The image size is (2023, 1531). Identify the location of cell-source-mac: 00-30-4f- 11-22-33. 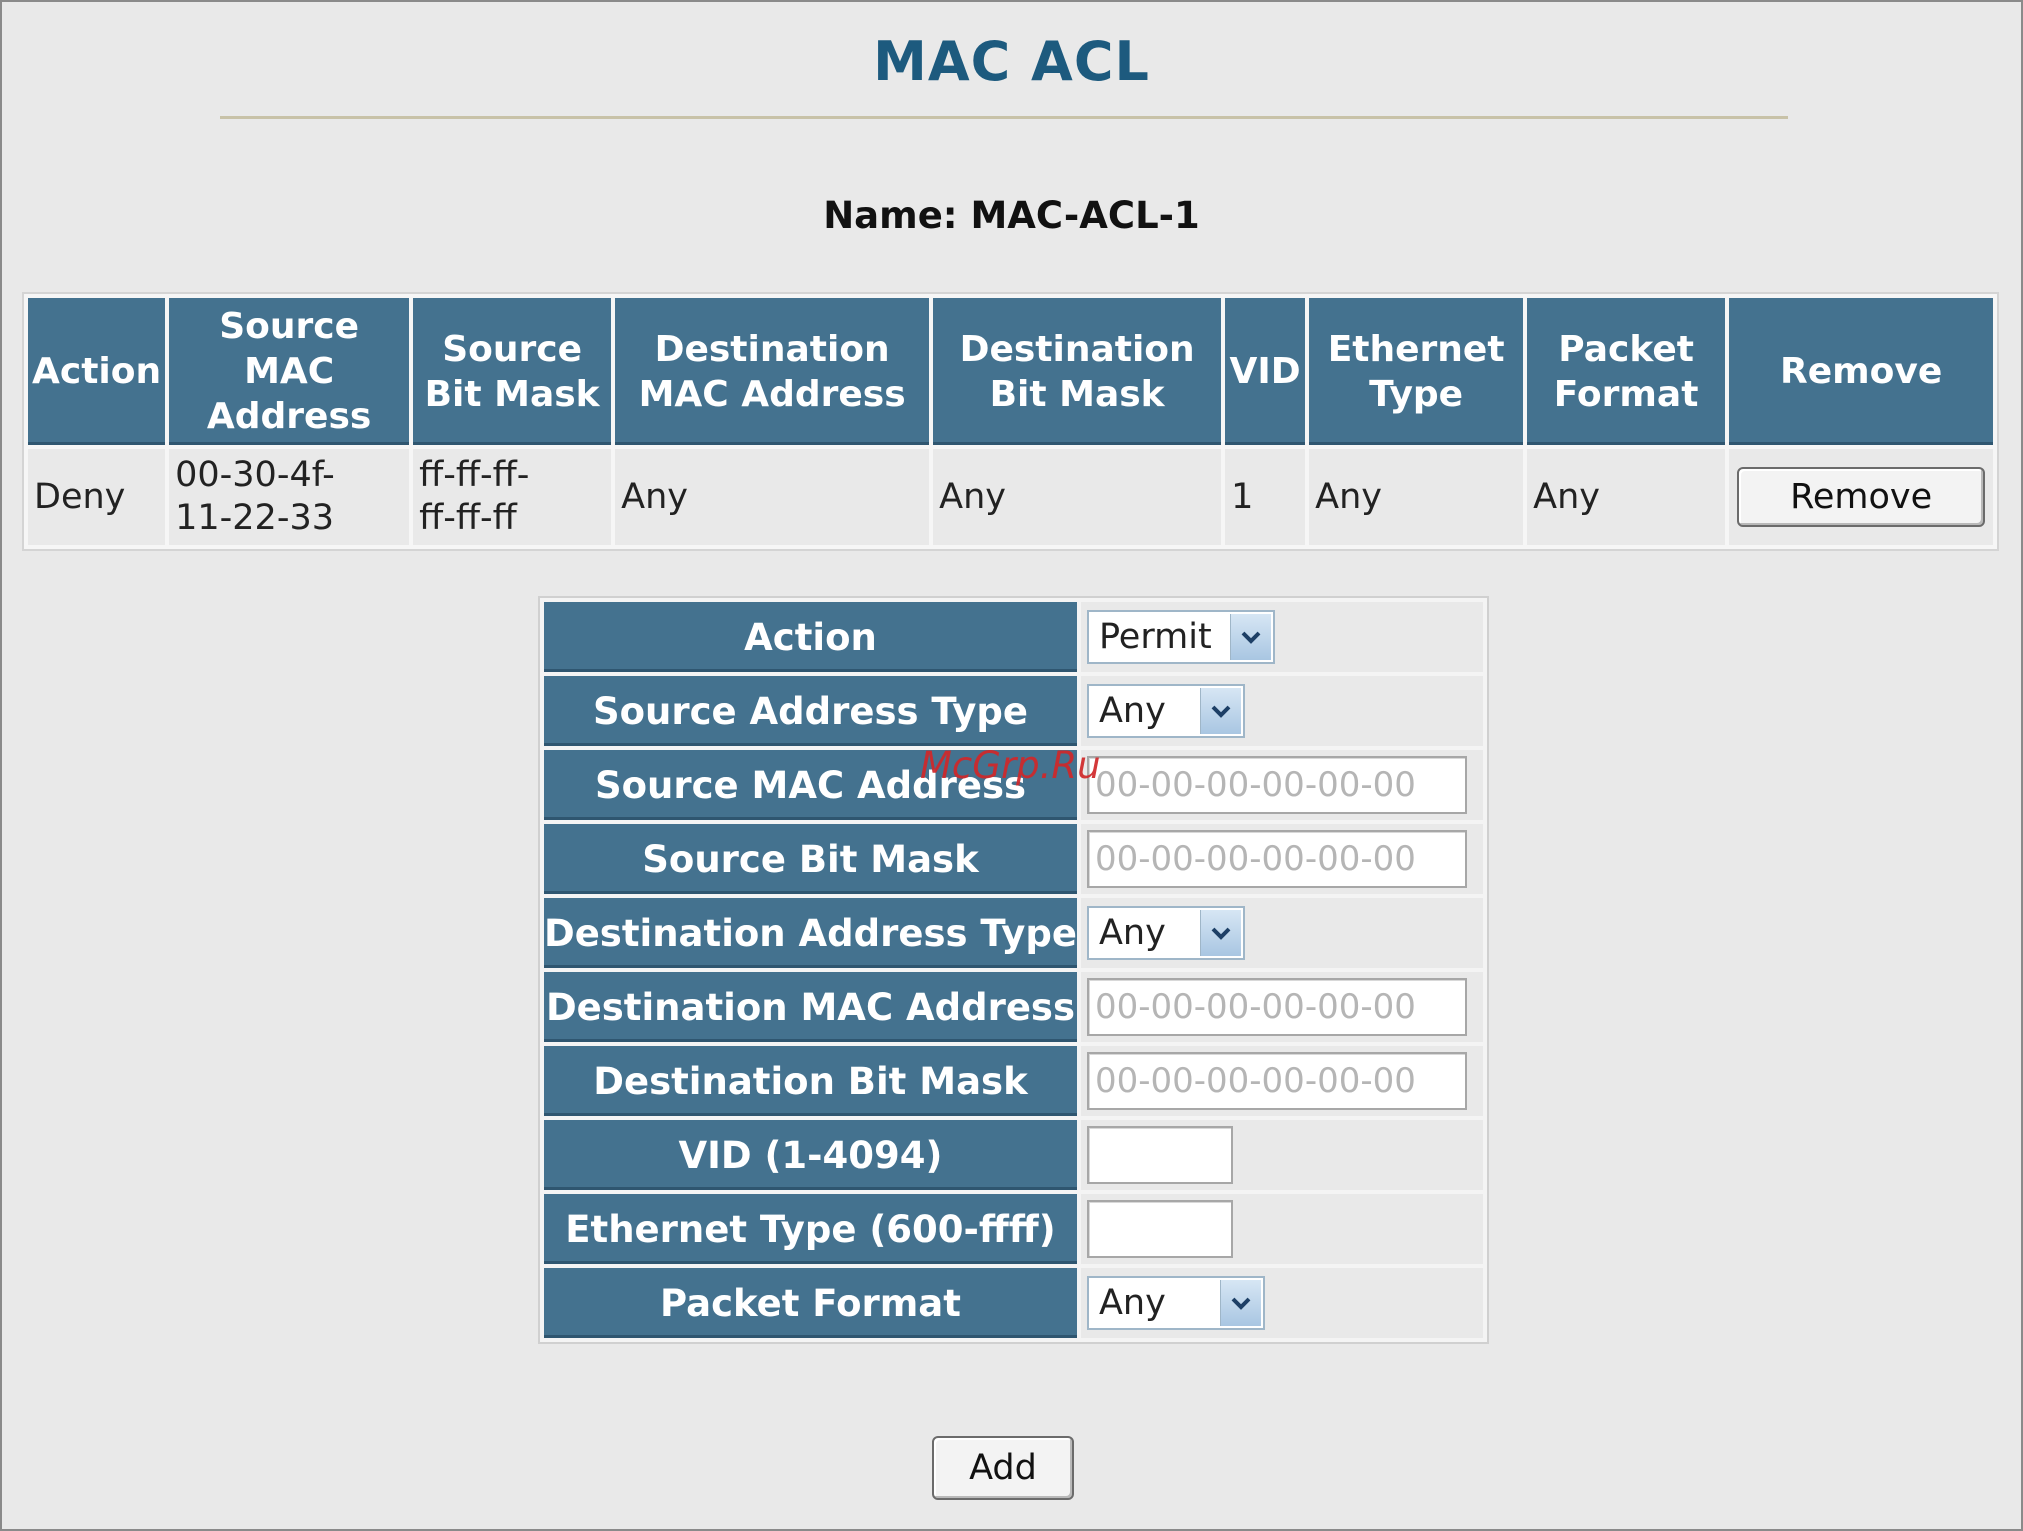
(289, 497).